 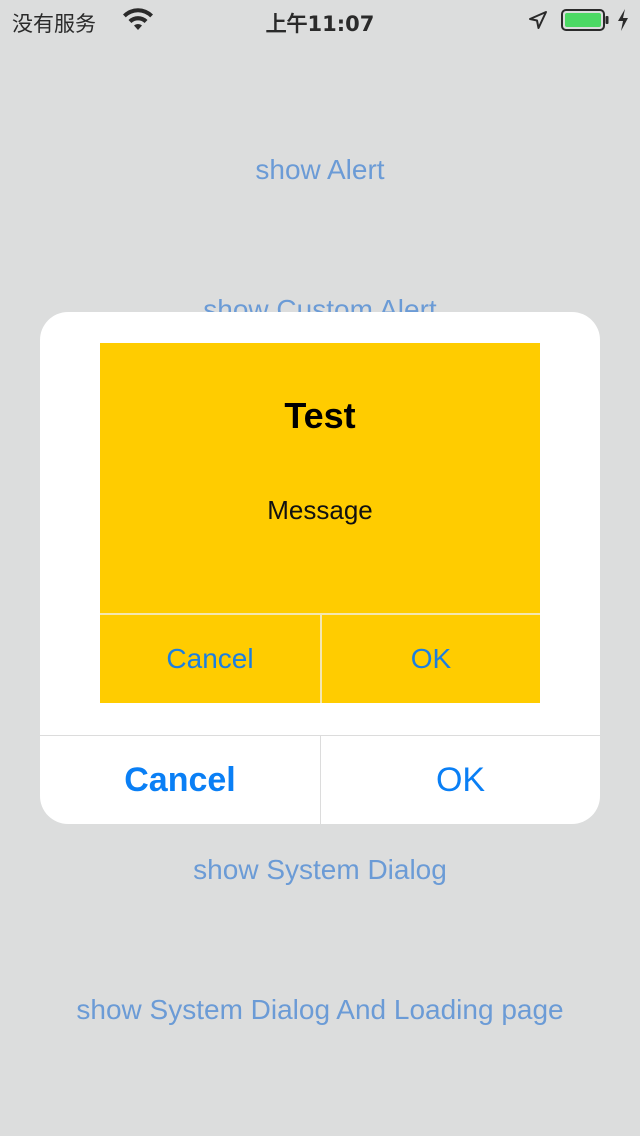 What do you see at coordinates (320, 1010) in the screenshot?
I see `show-system-dialog-loading-link: show System Dialog And Loading page` at bounding box center [320, 1010].